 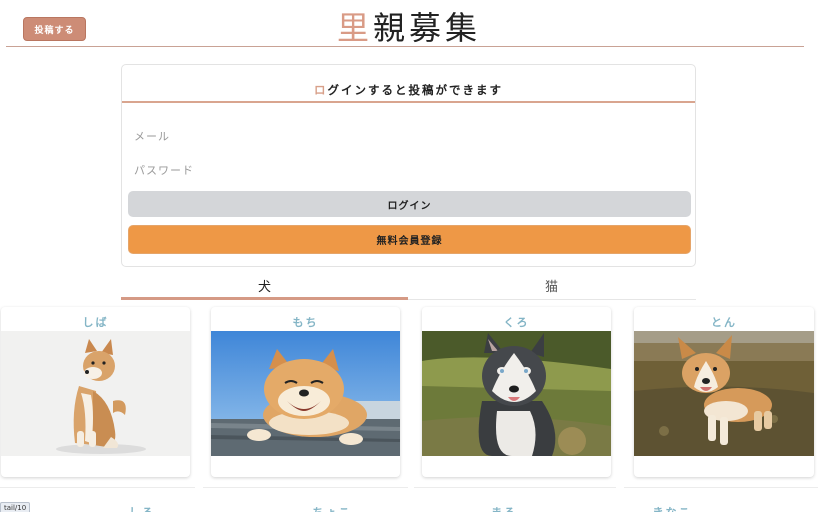 I want to click on pet-name: くろ, so click(x=516, y=322).